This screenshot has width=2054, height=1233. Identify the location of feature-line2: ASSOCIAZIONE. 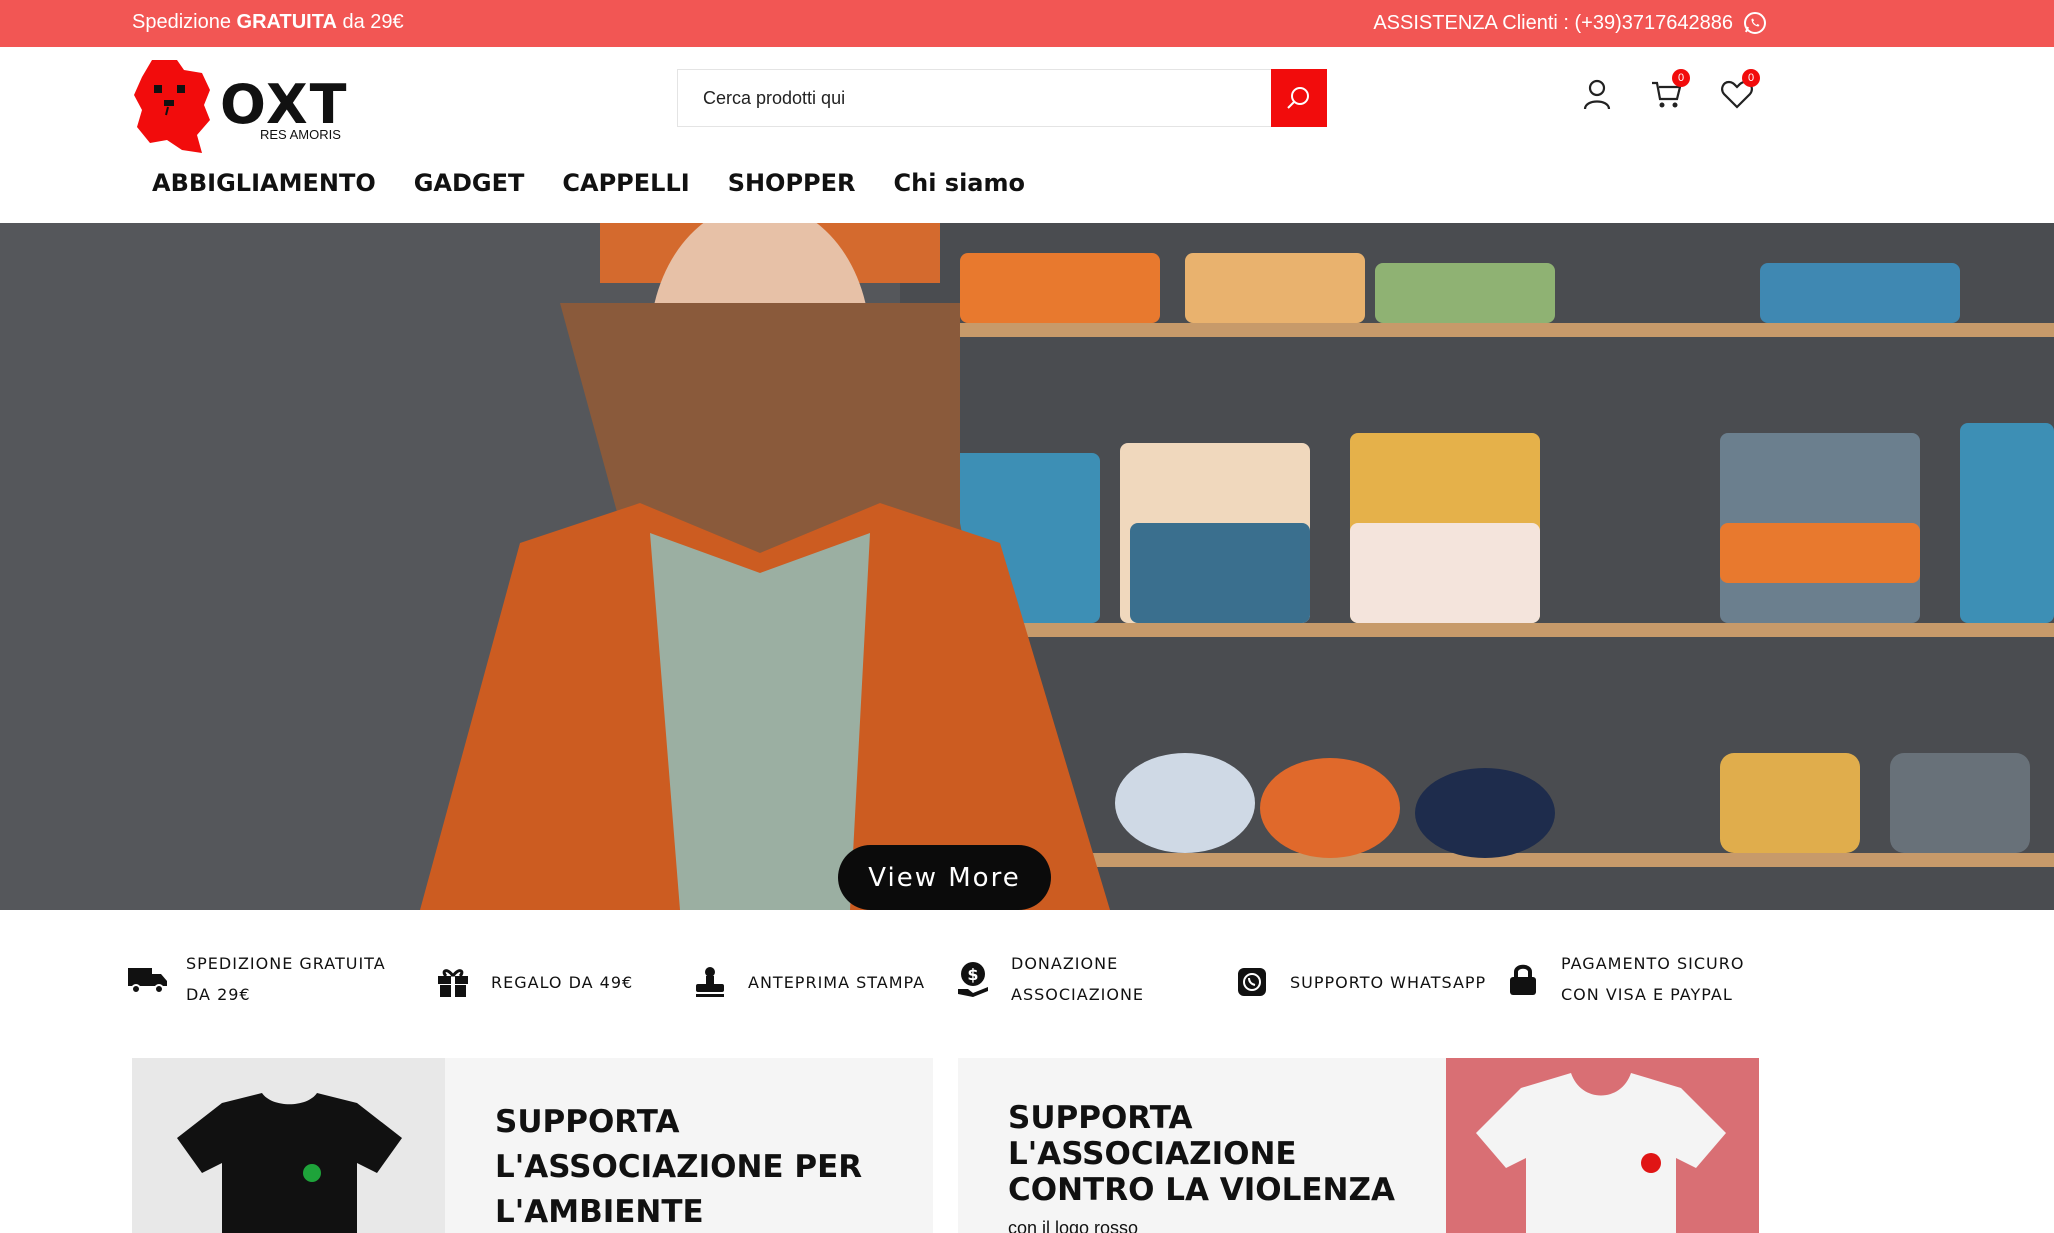
(1078, 994).